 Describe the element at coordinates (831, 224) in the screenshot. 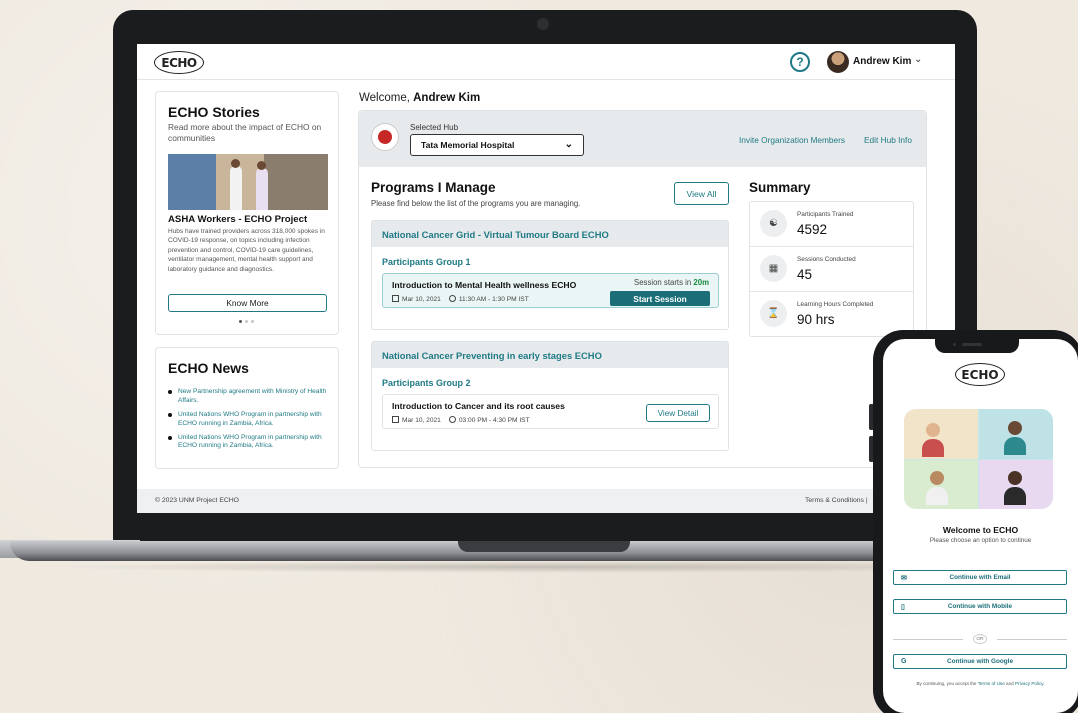

I see `stat-participants: ☯ Participants Trained 4592` at that location.